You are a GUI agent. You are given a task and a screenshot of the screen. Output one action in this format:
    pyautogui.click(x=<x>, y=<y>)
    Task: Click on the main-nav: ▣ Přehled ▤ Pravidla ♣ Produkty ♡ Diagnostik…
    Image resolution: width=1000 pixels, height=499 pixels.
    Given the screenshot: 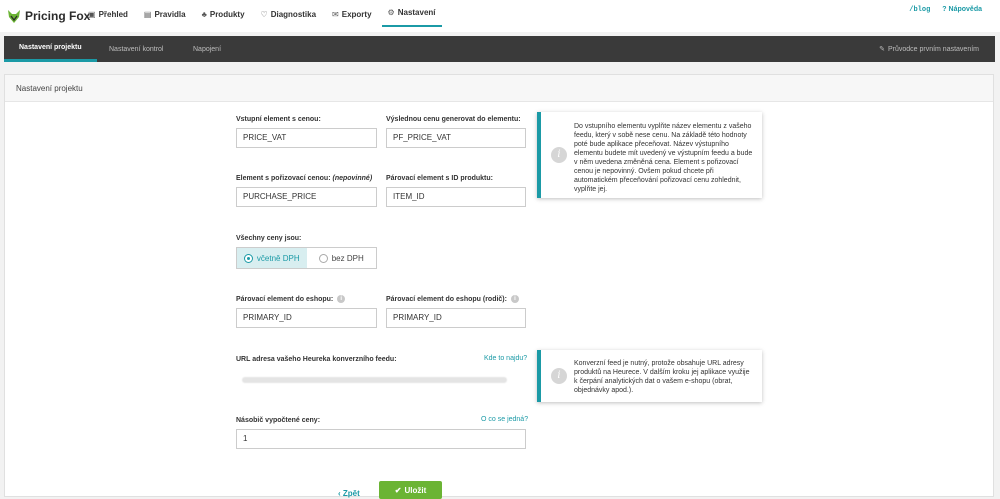 What is the action you would take?
    pyautogui.click(x=264, y=16)
    